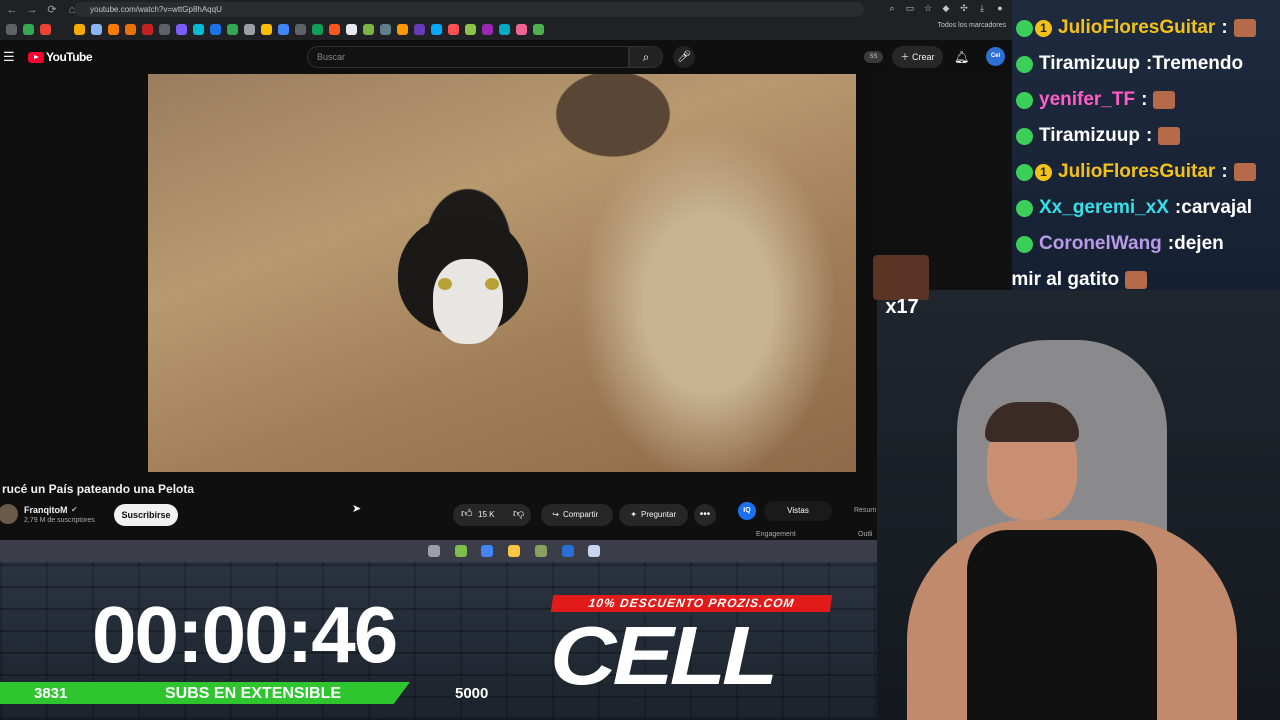 This screenshot has width=1280, height=720. Describe the element at coordinates (1087, 100) in the screenshot. I see `chat-username: yenifer_TF` at that location.